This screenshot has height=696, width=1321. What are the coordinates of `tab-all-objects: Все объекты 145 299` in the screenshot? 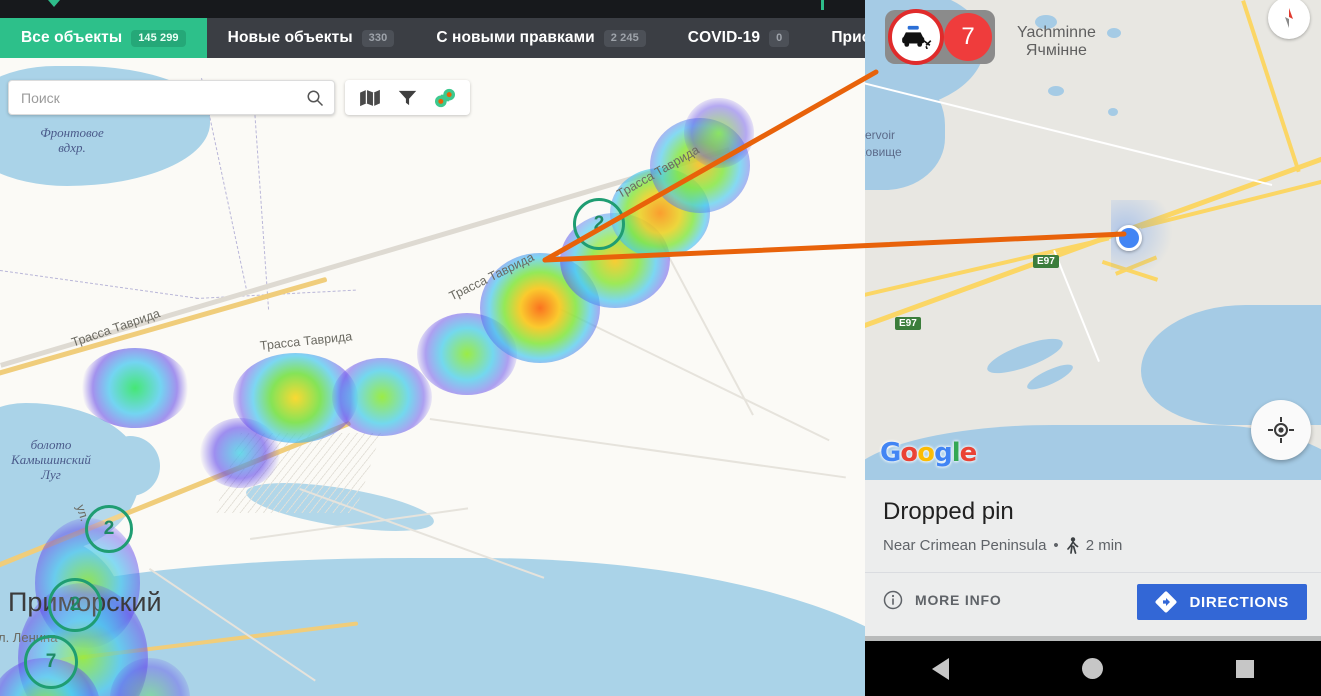 It's located at (103, 38).